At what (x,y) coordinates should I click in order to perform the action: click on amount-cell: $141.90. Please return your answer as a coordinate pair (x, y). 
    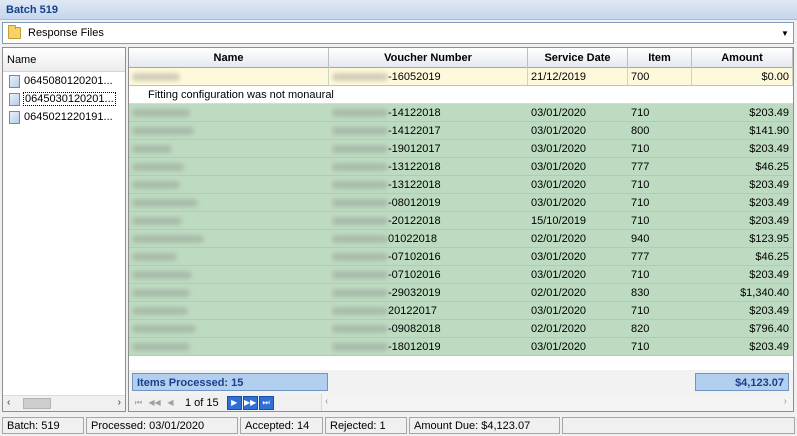
    Looking at the image, I should click on (742, 130).